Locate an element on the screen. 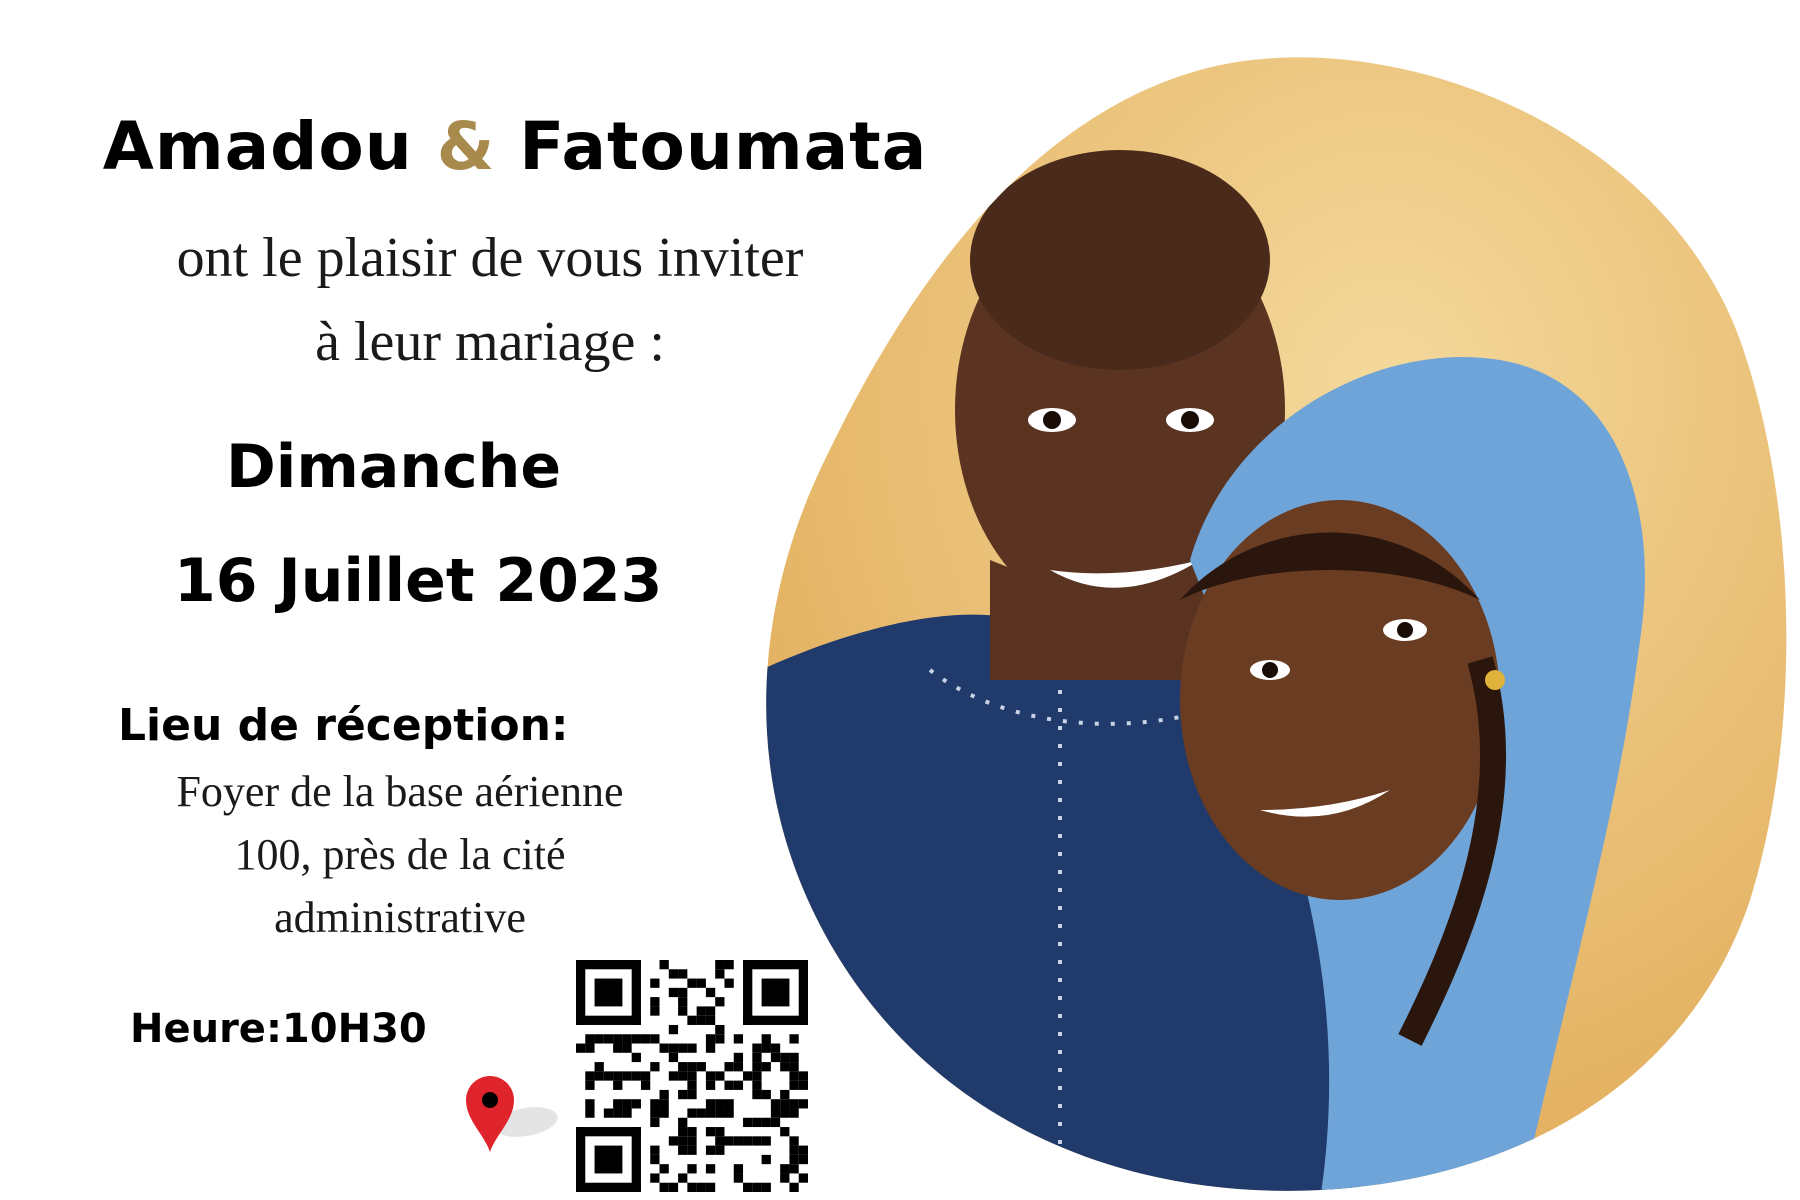  ampersand: & is located at coordinates (466, 146).